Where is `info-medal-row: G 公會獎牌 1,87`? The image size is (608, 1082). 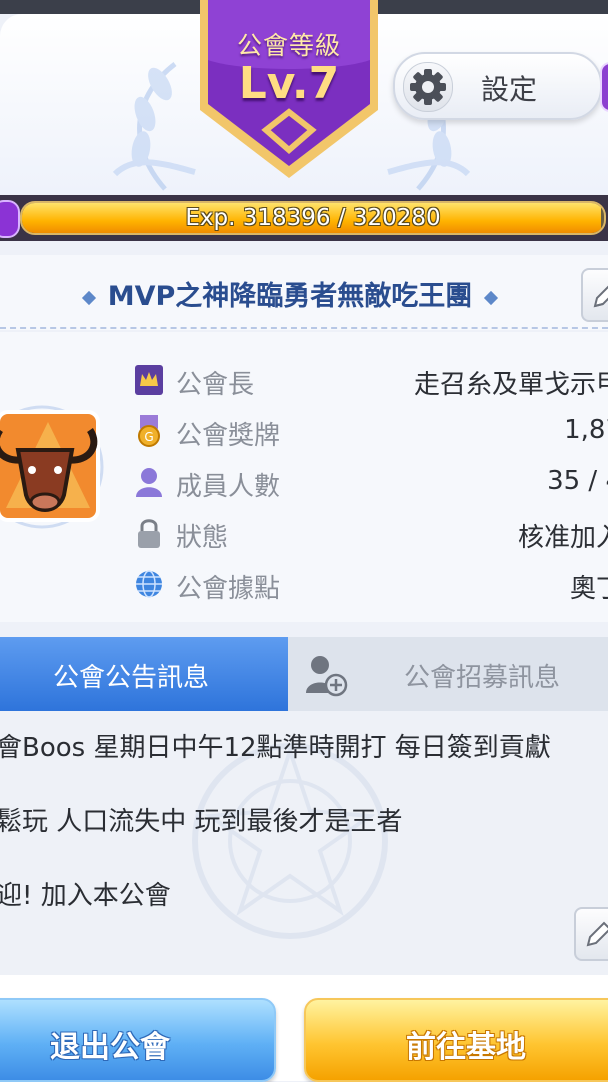 info-medal-row: G 公會獎牌 1,87 is located at coordinates (370, 431).